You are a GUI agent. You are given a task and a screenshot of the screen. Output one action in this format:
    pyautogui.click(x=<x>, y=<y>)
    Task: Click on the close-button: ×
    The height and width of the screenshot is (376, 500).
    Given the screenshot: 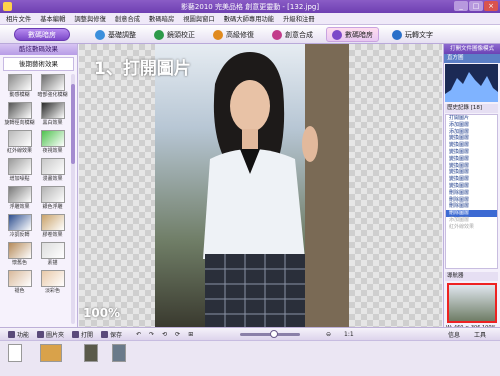 What is the action you would take?
    pyautogui.click(x=491, y=6)
    